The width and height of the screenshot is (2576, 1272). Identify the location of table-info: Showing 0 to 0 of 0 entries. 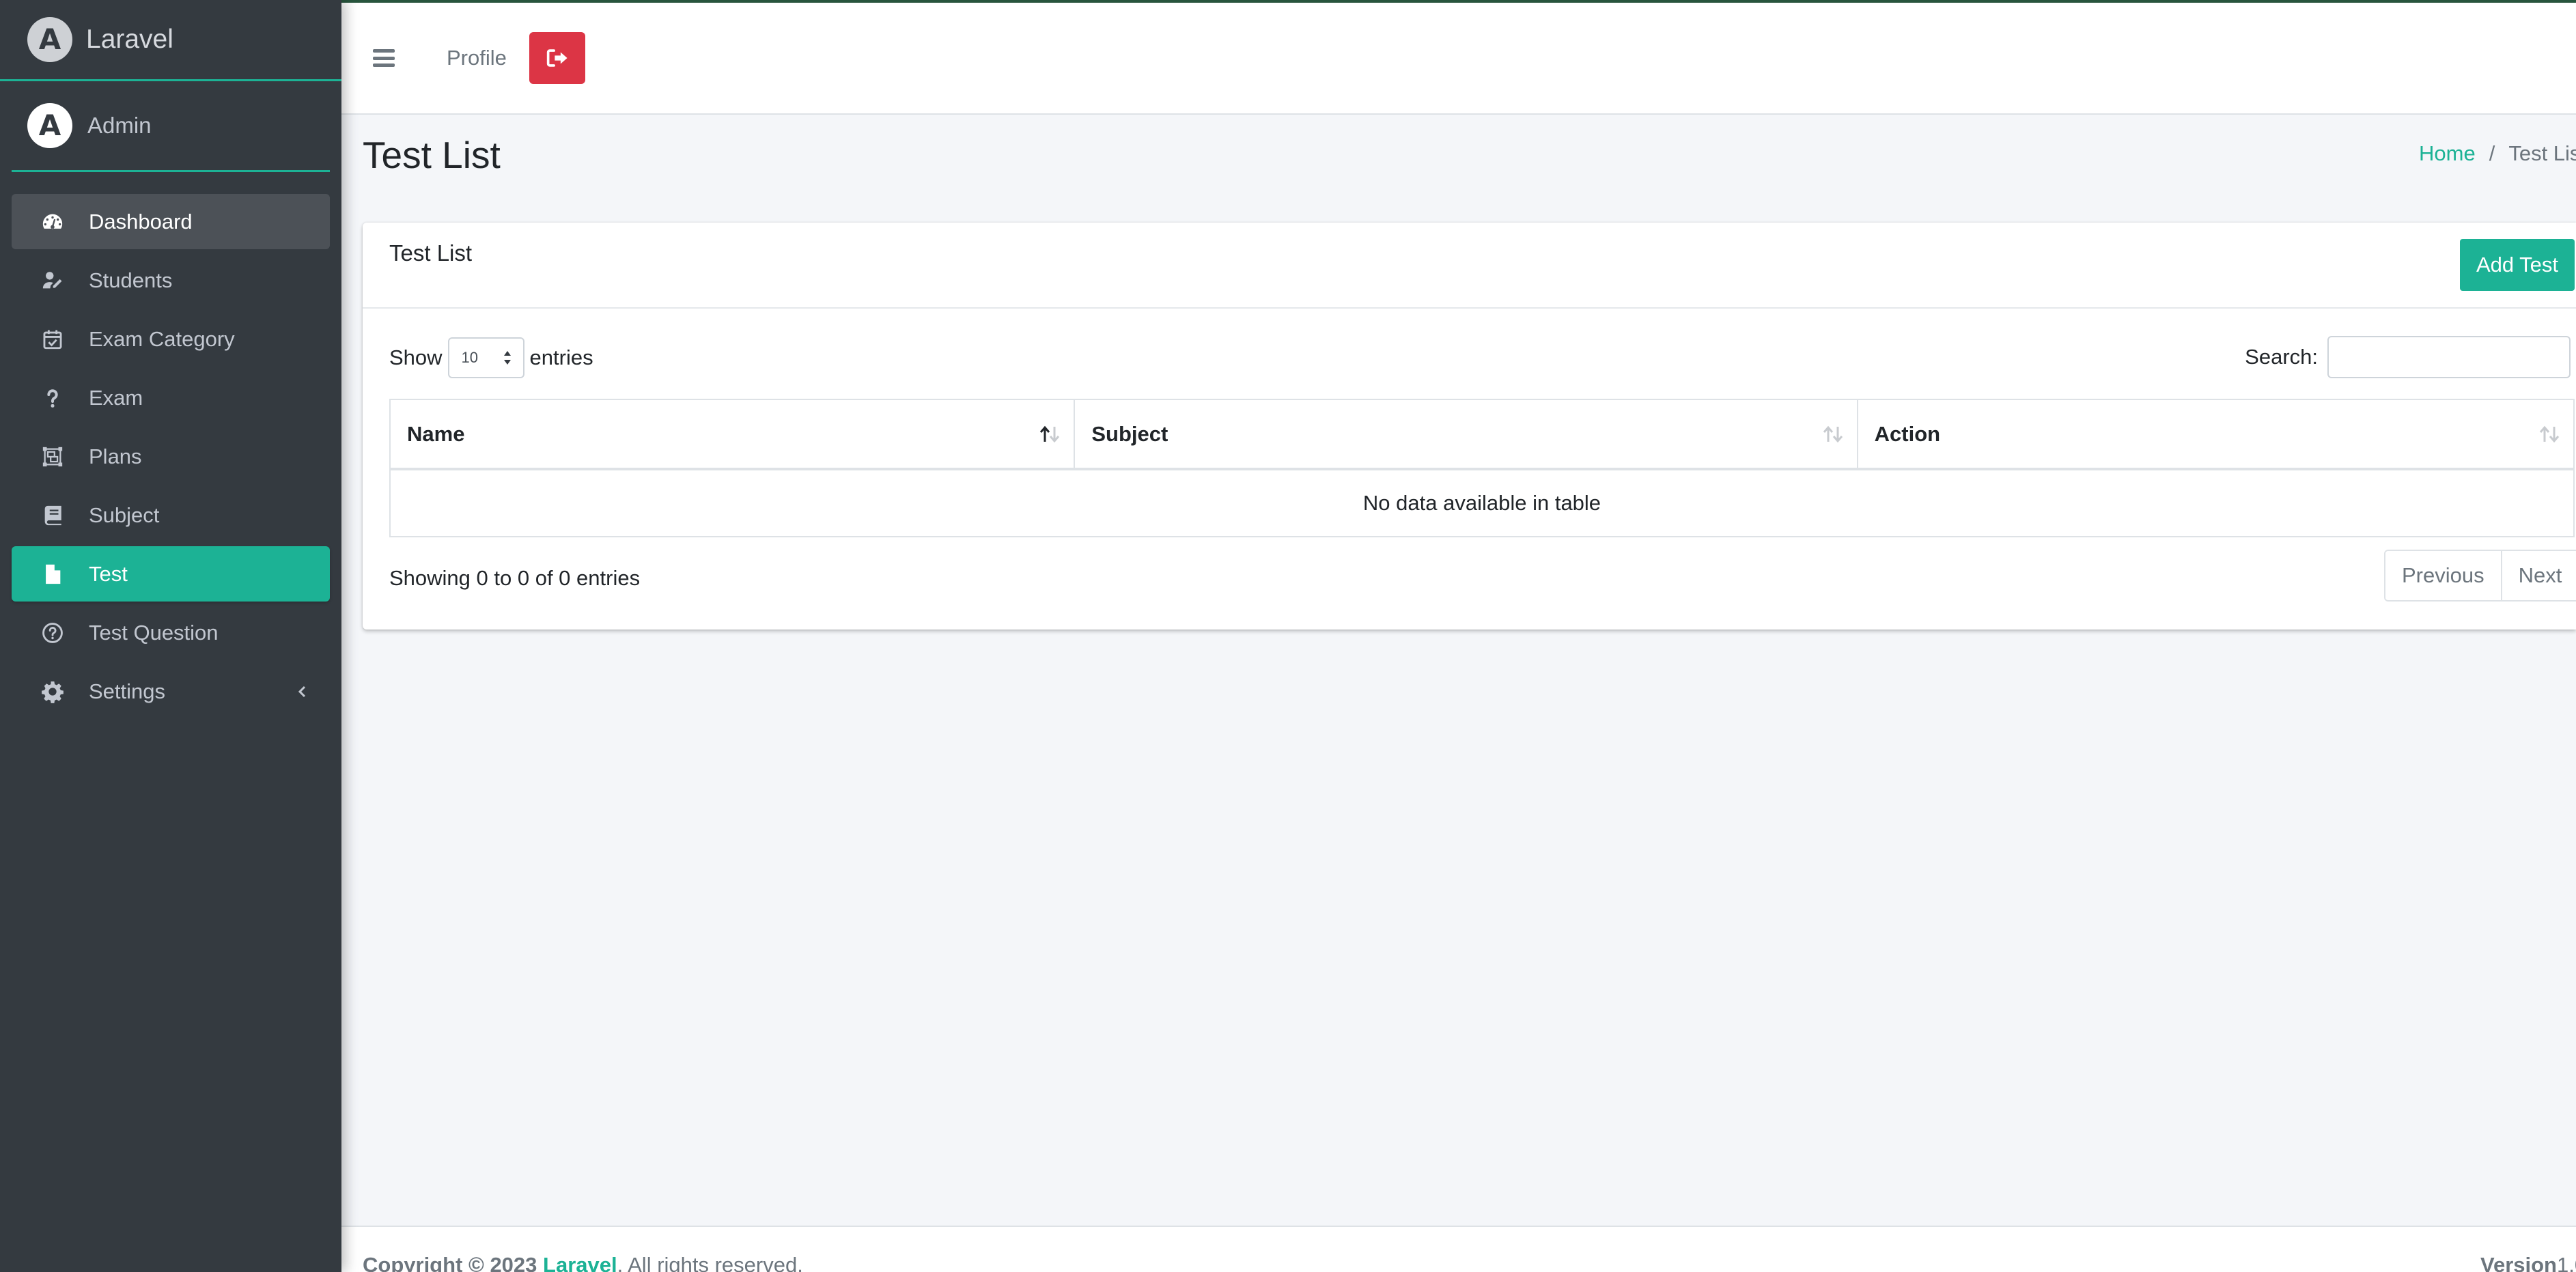
(515, 578).